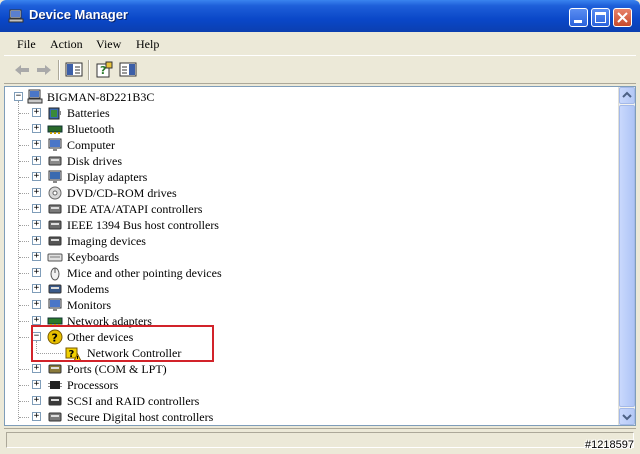 The image size is (640, 454). What do you see at coordinates (55, 401) in the screenshot?
I see `scsi-icon` at bounding box center [55, 401].